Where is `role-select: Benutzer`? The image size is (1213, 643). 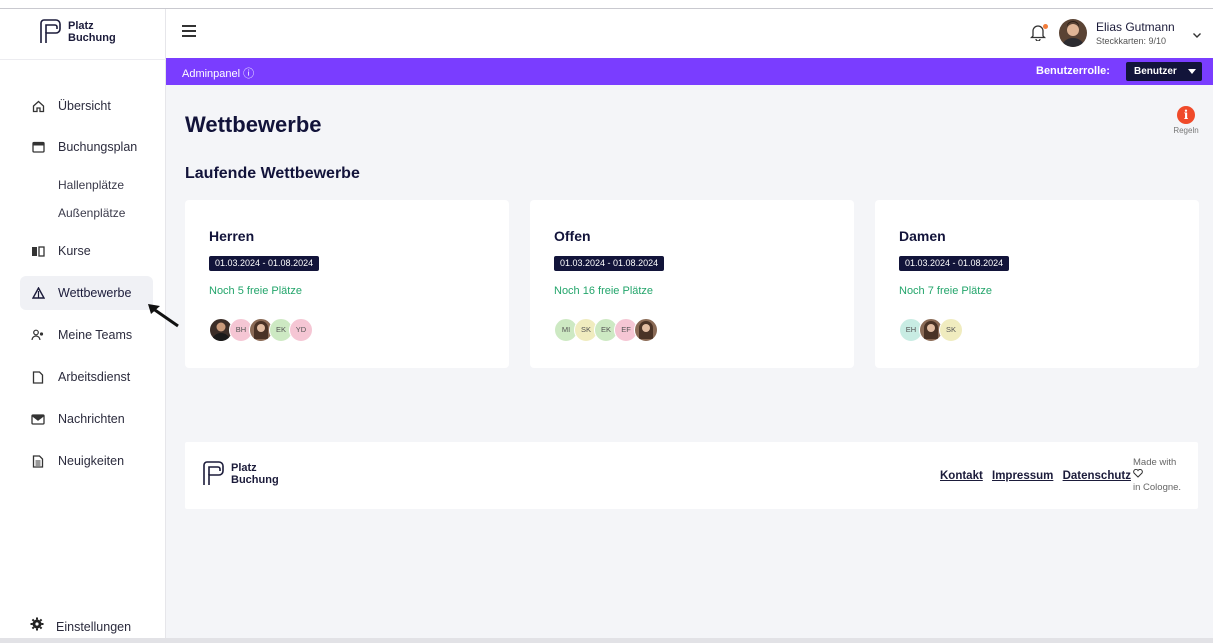 role-select: Benutzer is located at coordinates (1164, 71).